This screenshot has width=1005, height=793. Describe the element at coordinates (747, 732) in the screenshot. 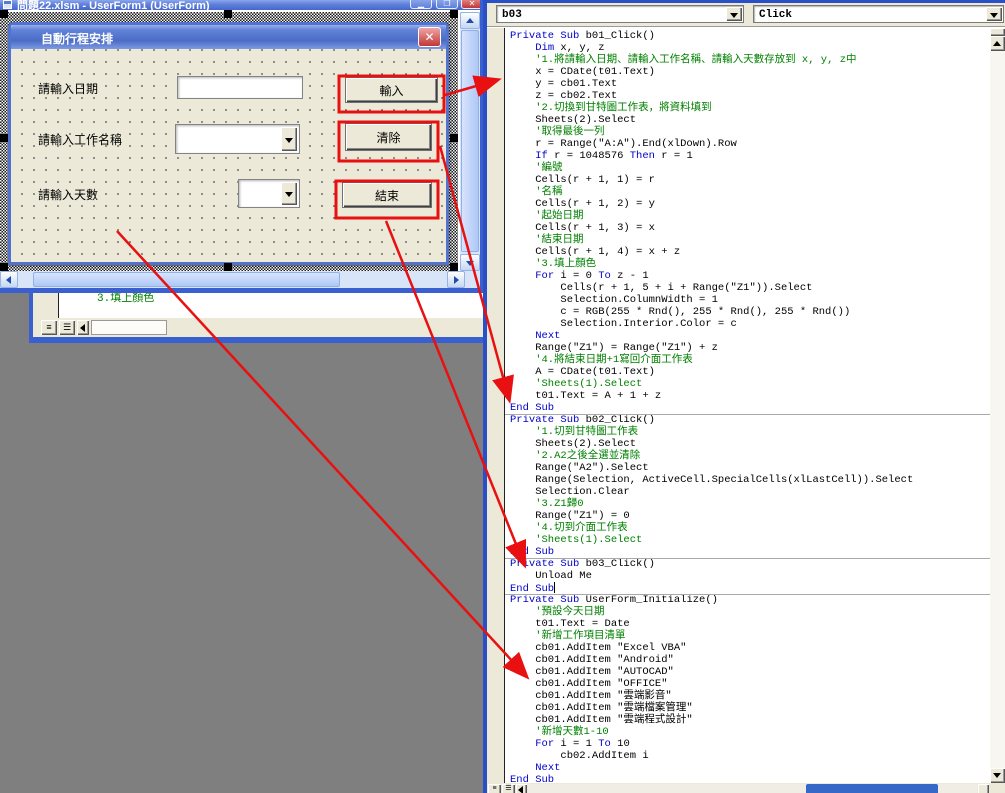

I see `code-line: '新增天數1-10` at that location.